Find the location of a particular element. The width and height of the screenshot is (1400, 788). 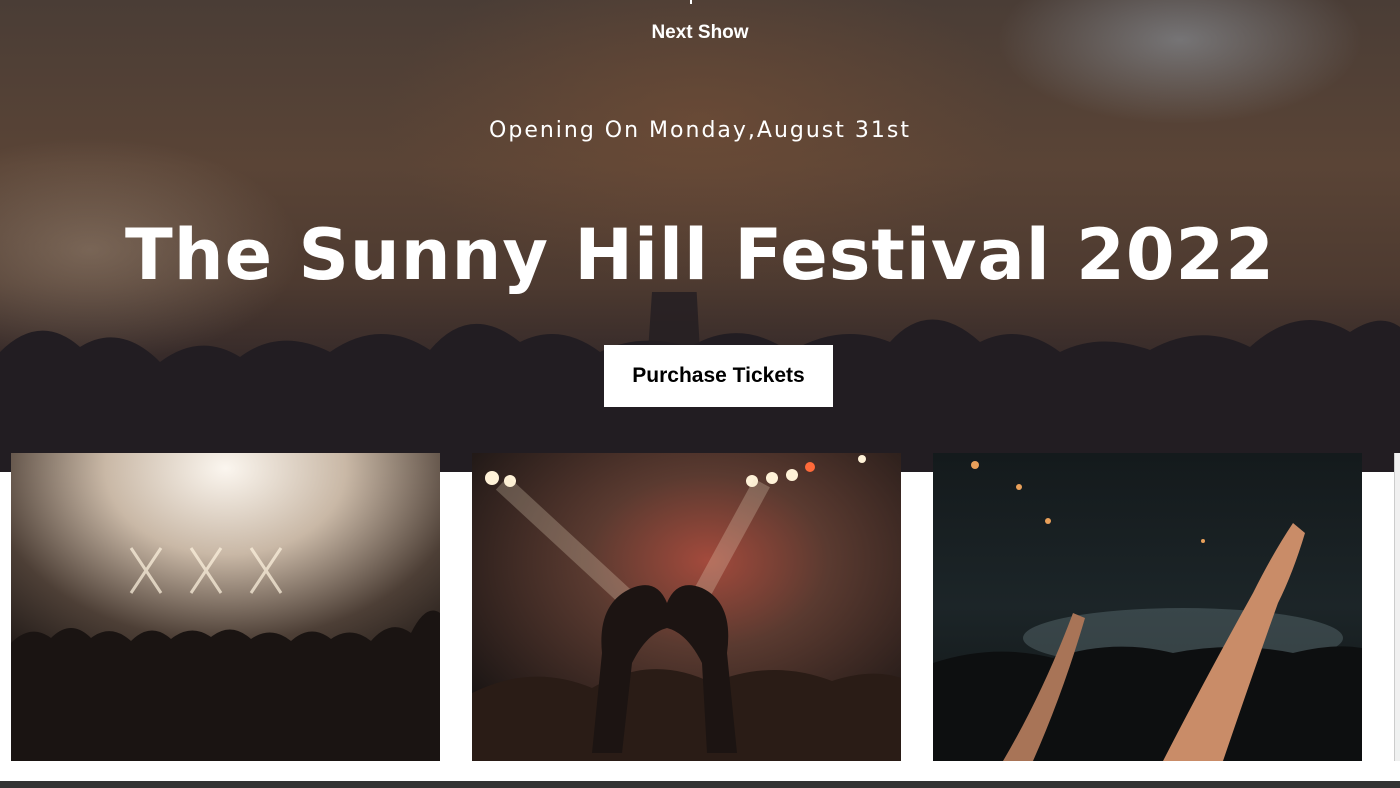

next-photo-edge is located at coordinates (1397, 607).